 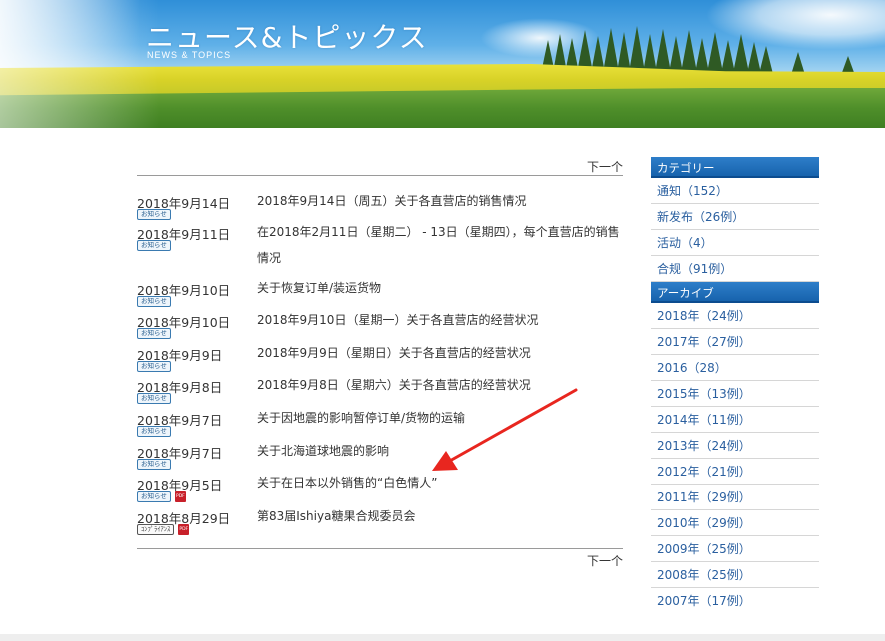 What do you see at coordinates (735, 472) in the screenshot?
I see `archive-link: 2012年（21例）` at bounding box center [735, 472].